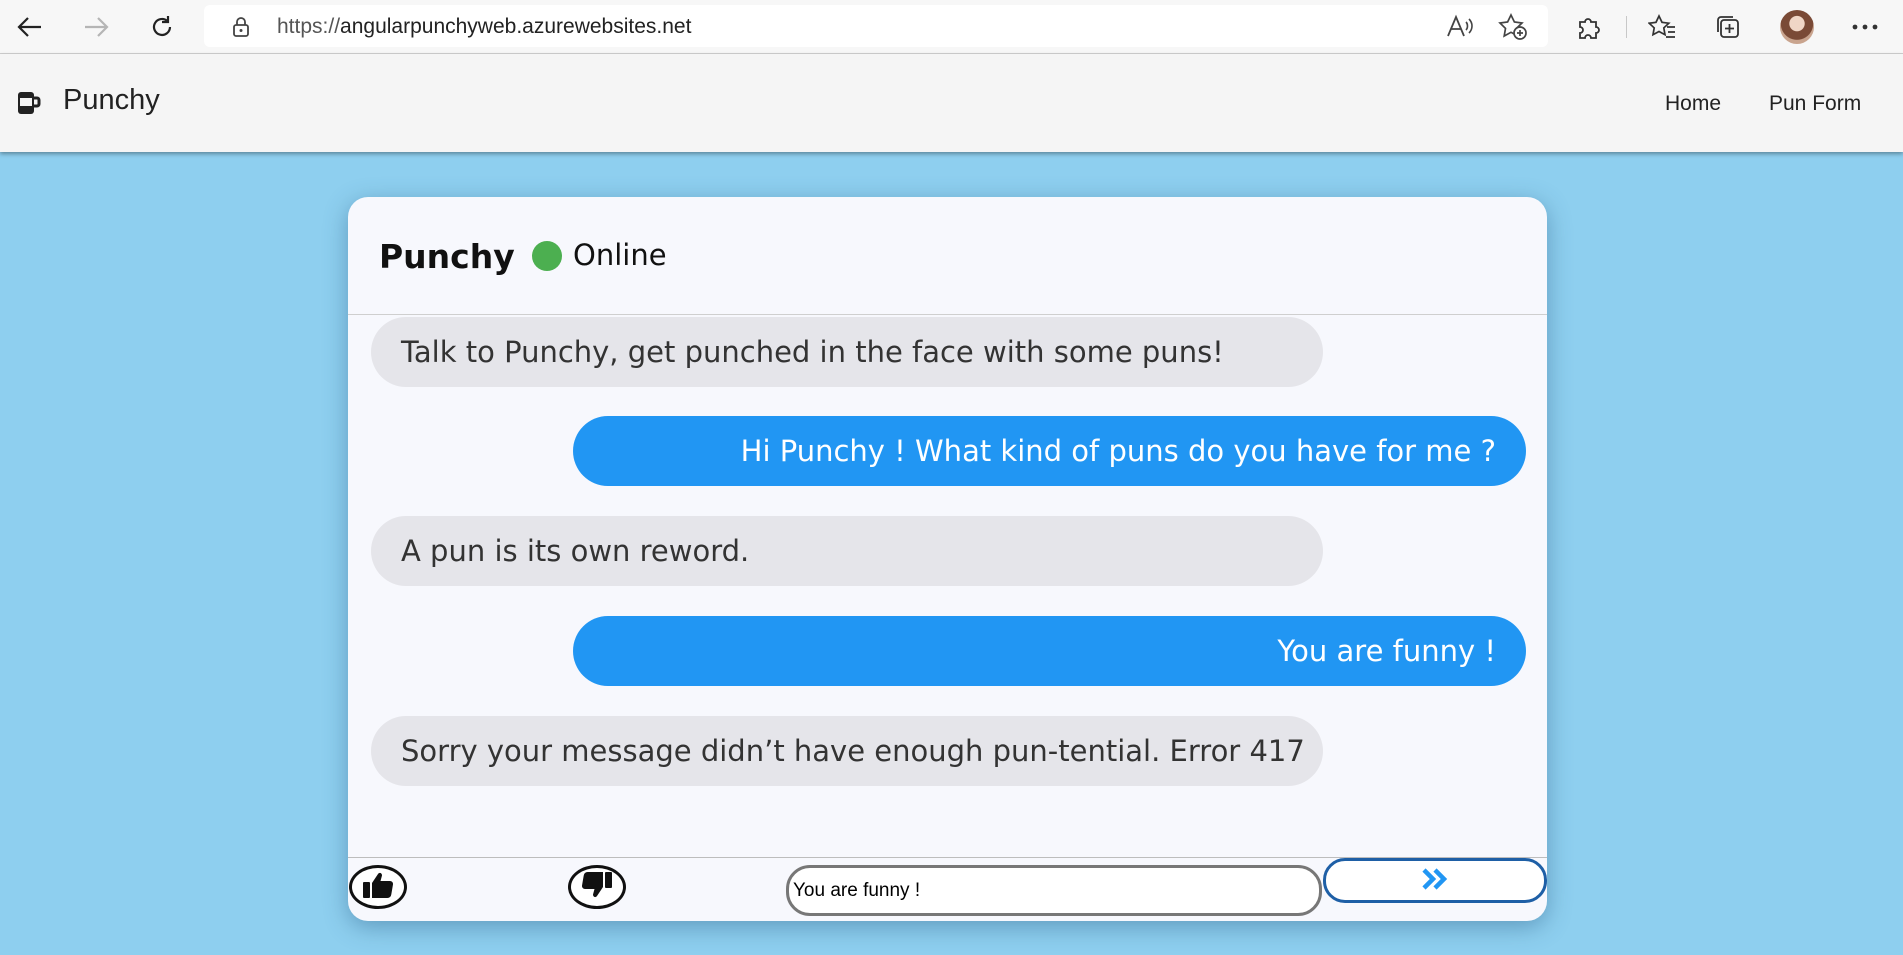 Image resolution: width=1903 pixels, height=955 pixels. I want to click on app-header: Punchy Home Pun Form, so click(951, 103).